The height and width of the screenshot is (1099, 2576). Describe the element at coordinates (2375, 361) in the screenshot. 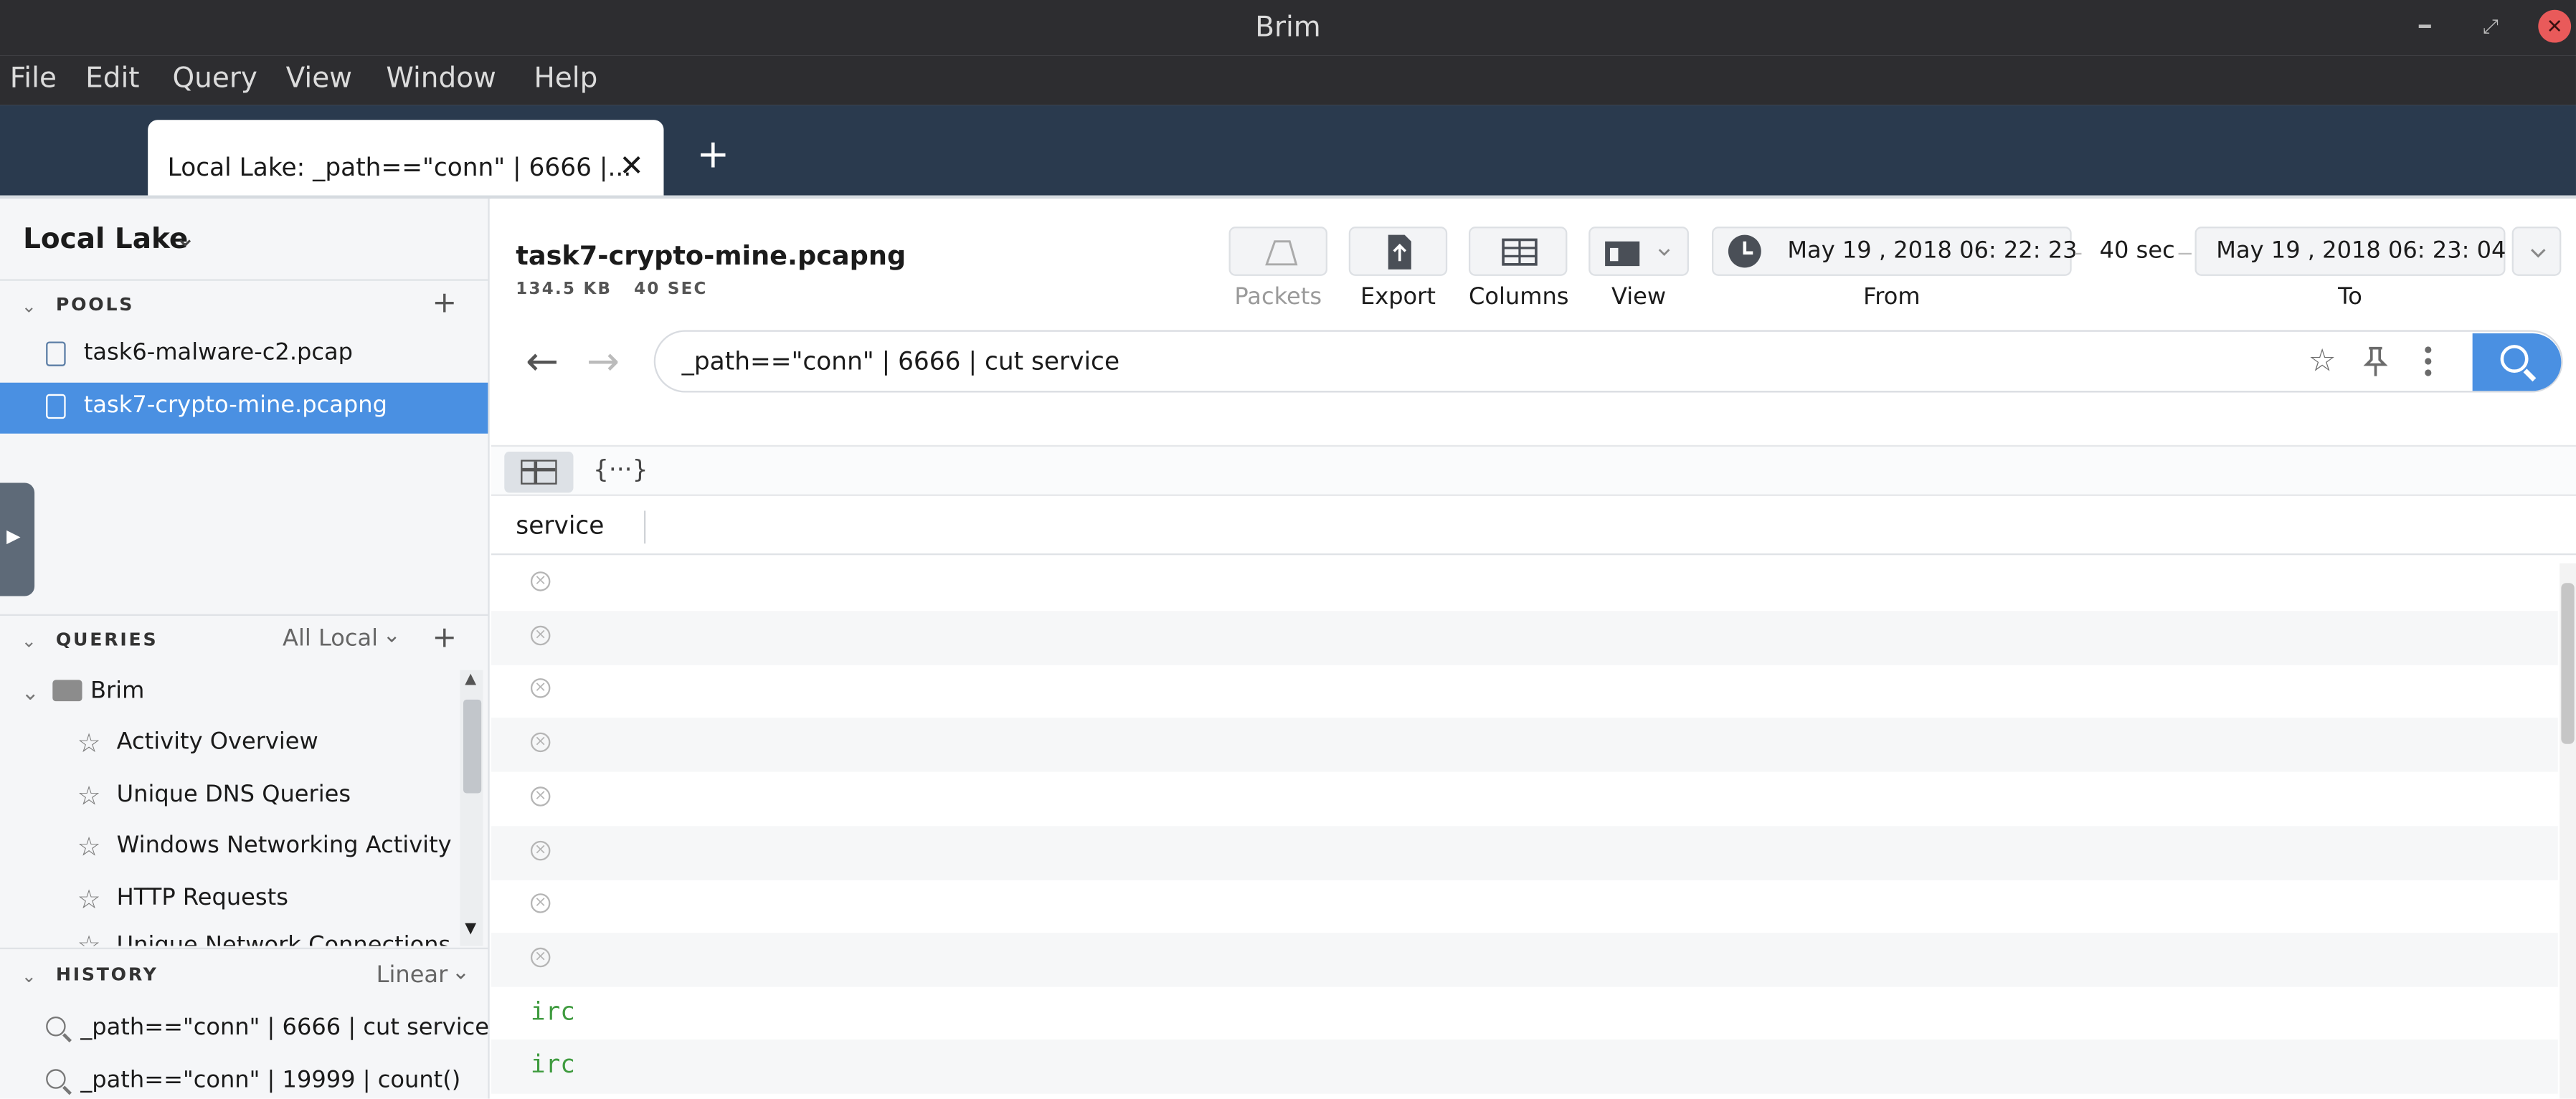

I see `pin-icon` at that location.